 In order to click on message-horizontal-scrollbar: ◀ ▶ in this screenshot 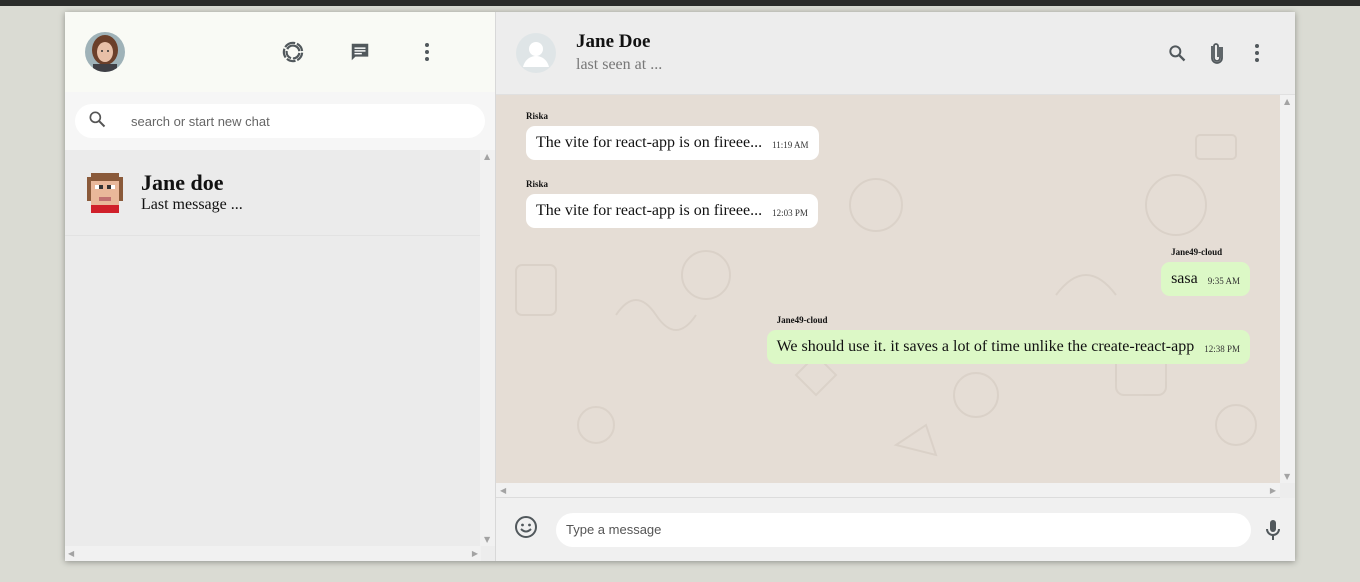, I will do `click(888, 490)`.